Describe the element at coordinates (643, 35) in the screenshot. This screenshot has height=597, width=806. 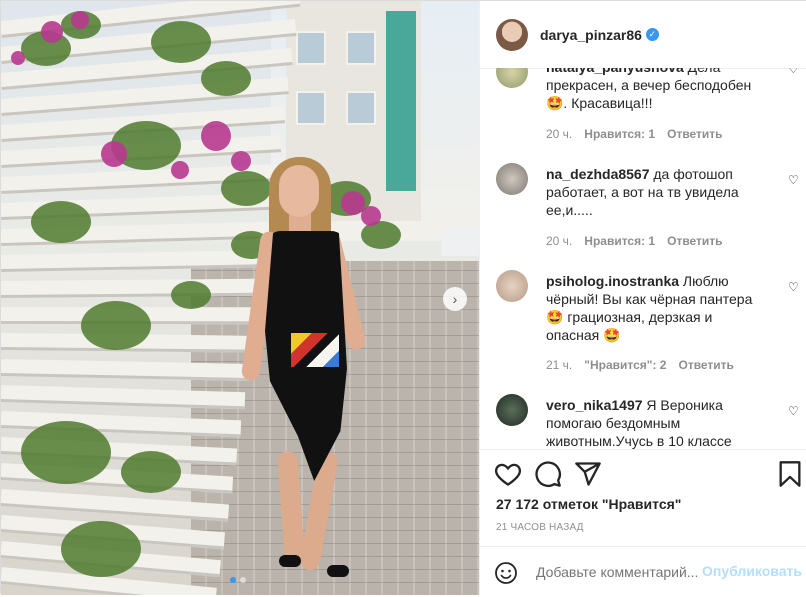
I see `post-header: darya_pinzar86 ✓` at that location.